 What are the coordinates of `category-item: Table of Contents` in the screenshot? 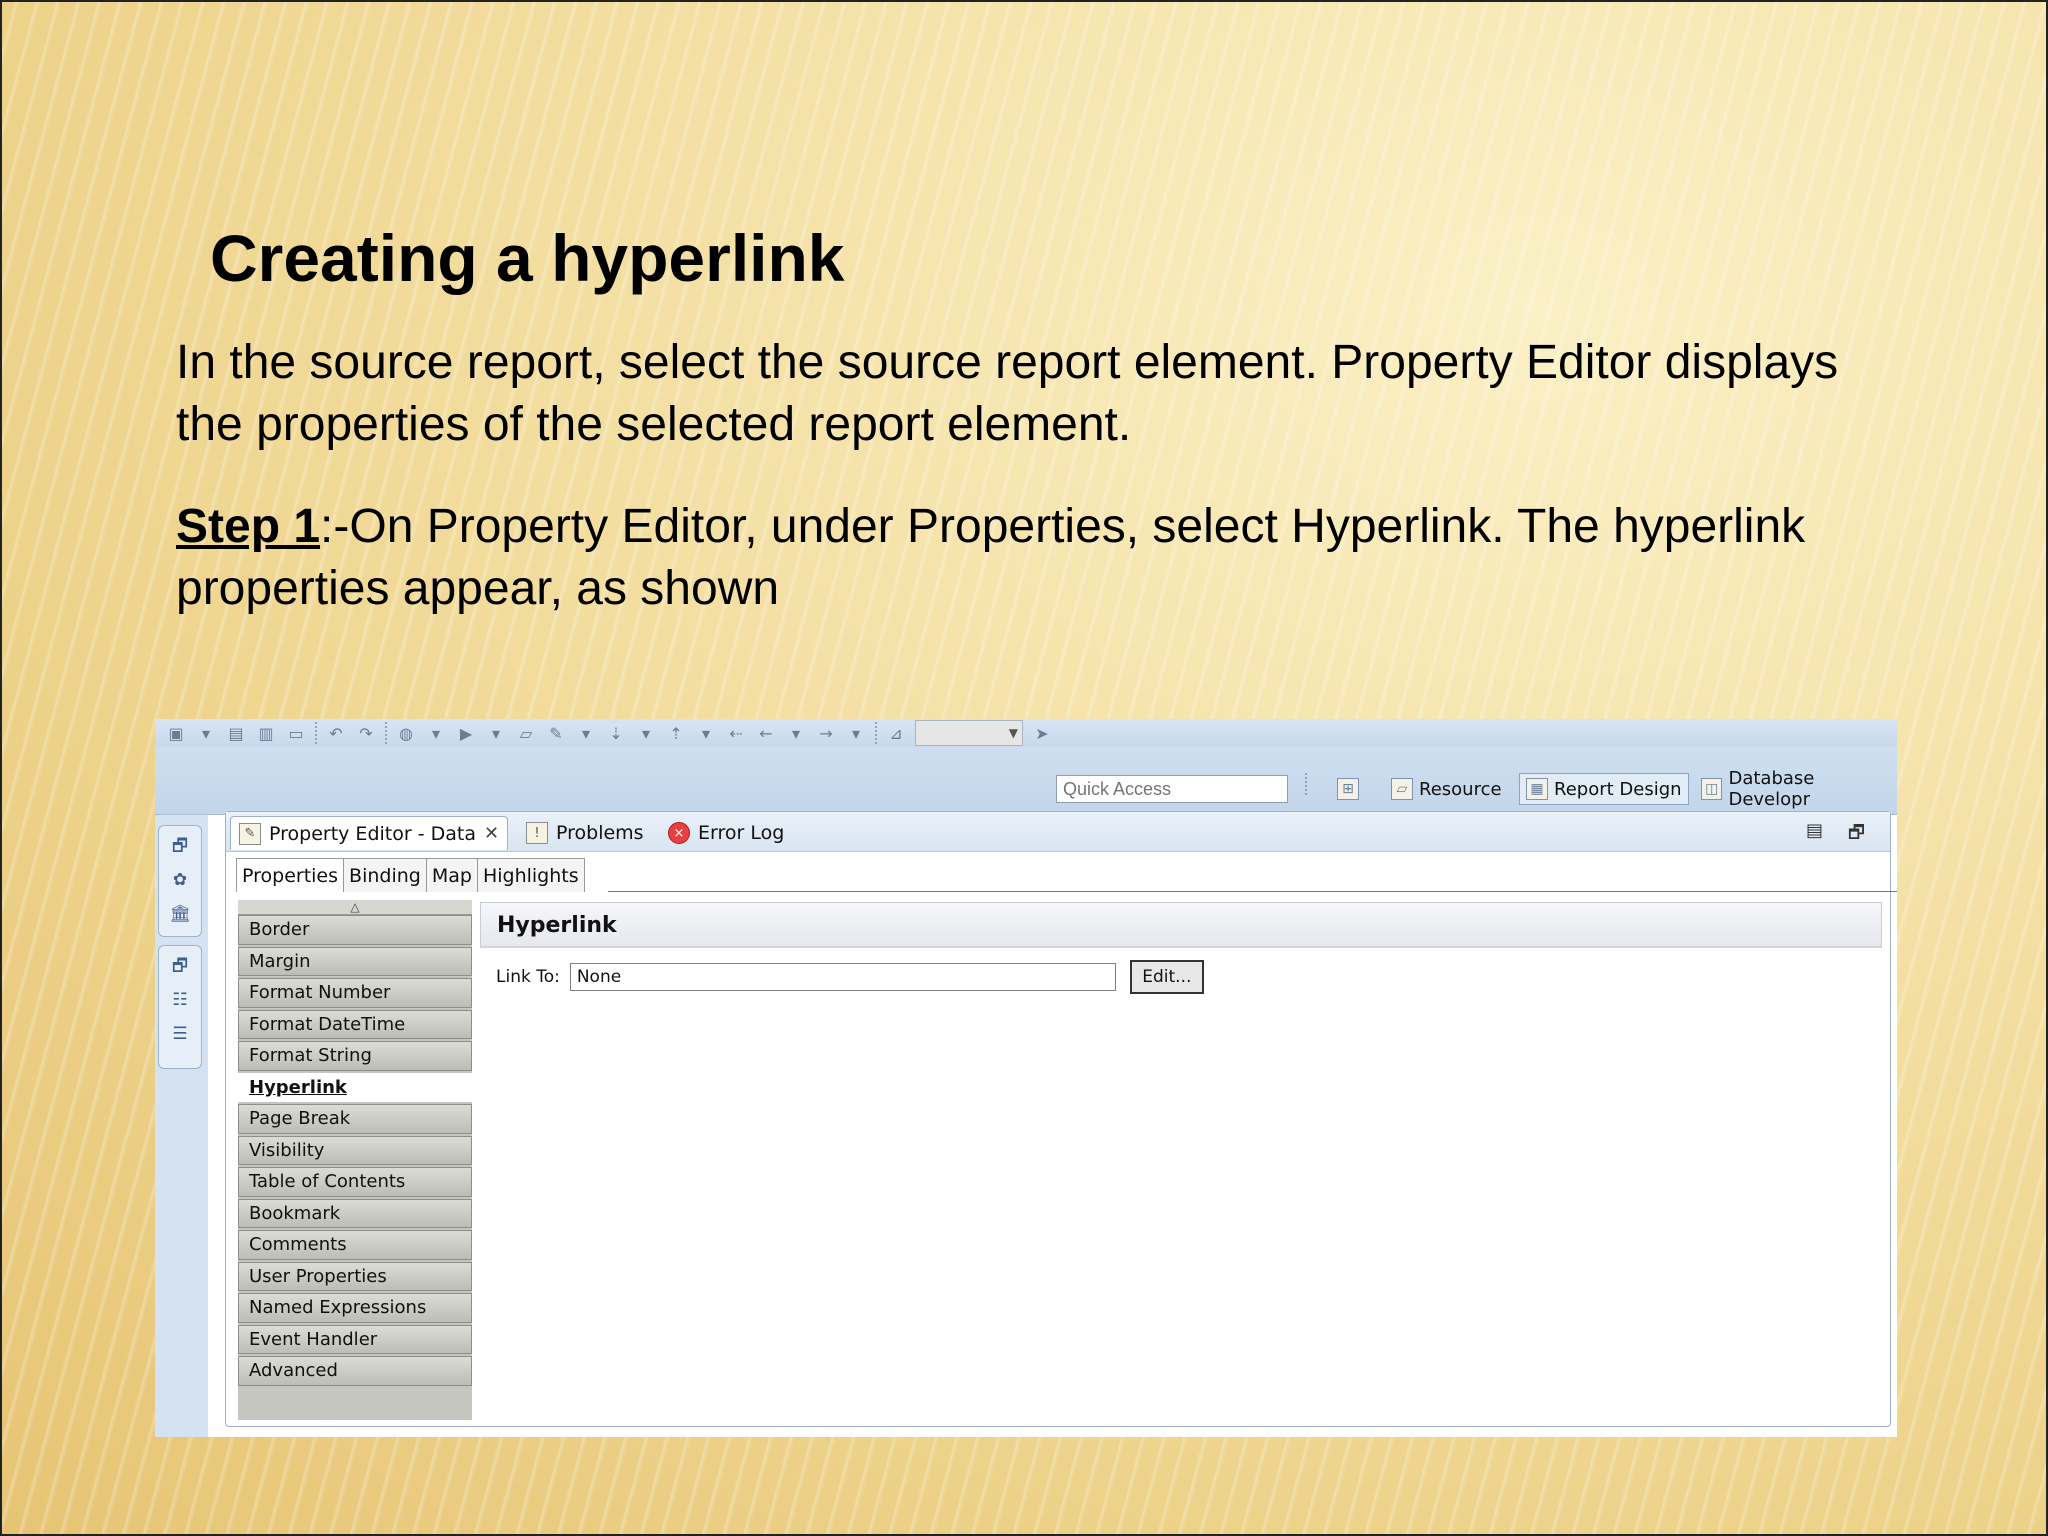 It's located at (355, 1182).